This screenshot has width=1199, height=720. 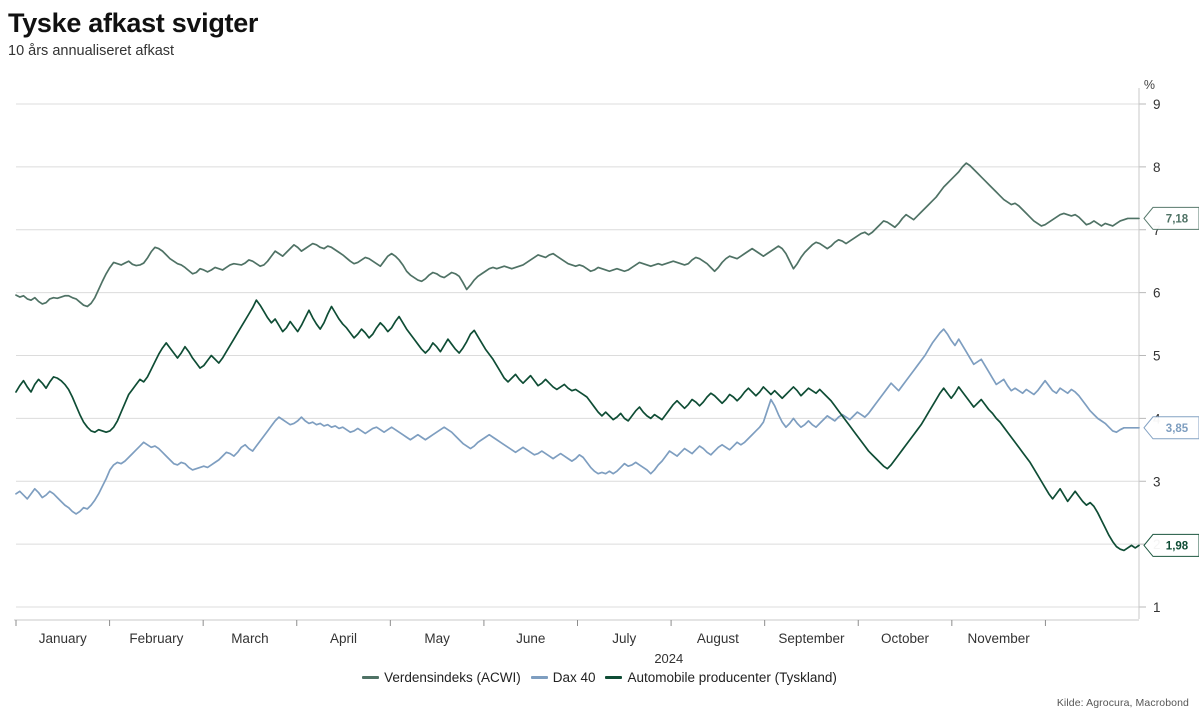 I want to click on legend-item: Dax 40, so click(x=563, y=677).